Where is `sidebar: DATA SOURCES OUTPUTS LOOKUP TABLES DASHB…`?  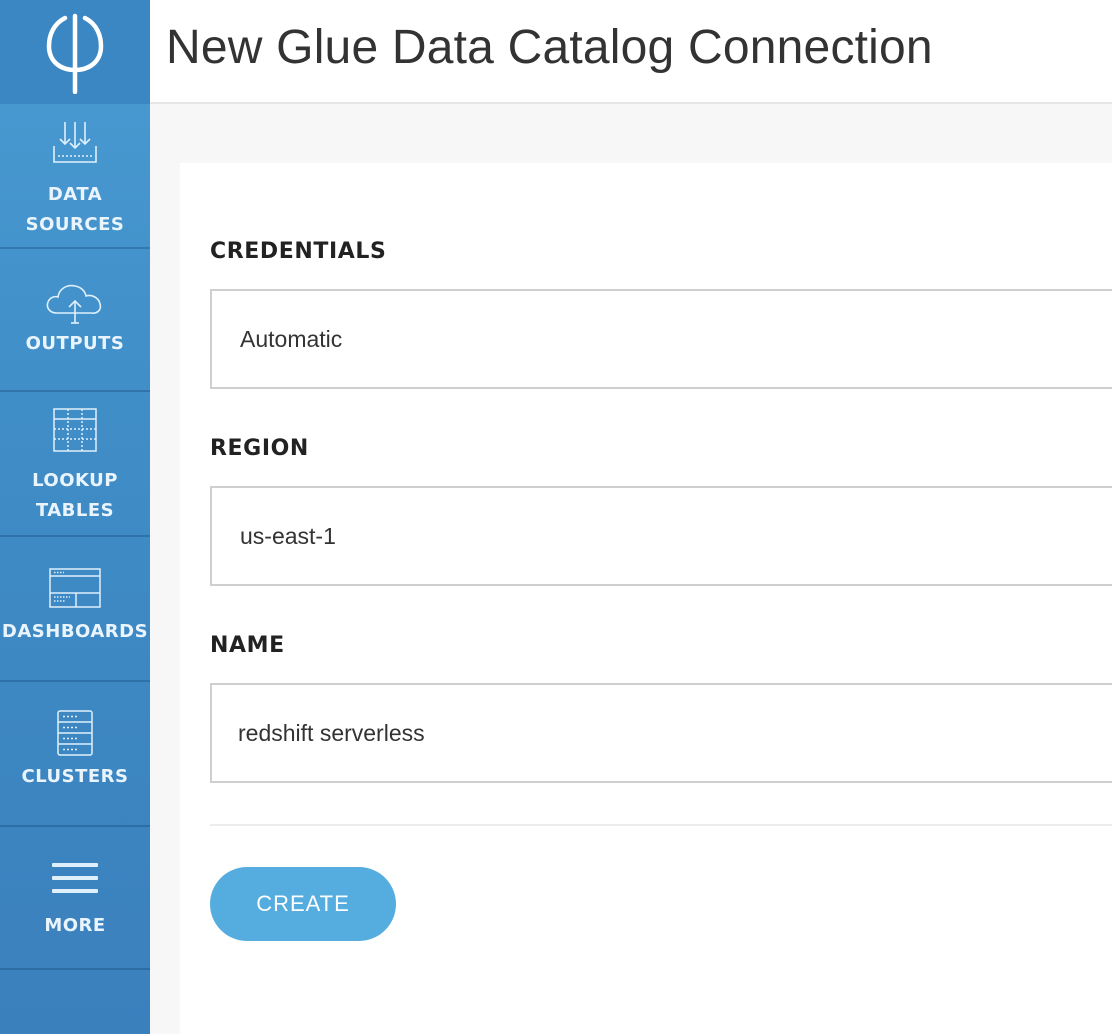
sidebar: DATA SOURCES OUTPUTS LOOKUP TABLES DASHB… is located at coordinates (75, 517).